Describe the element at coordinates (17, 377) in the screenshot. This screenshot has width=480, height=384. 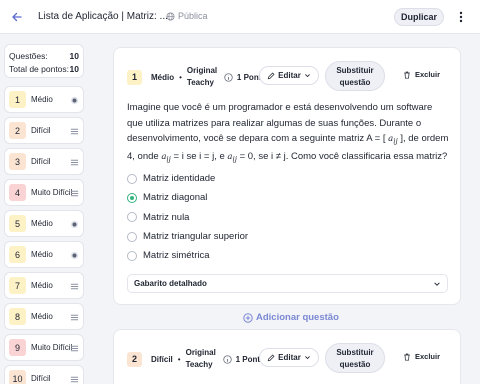
I see `question-number-badge: 10` at that location.